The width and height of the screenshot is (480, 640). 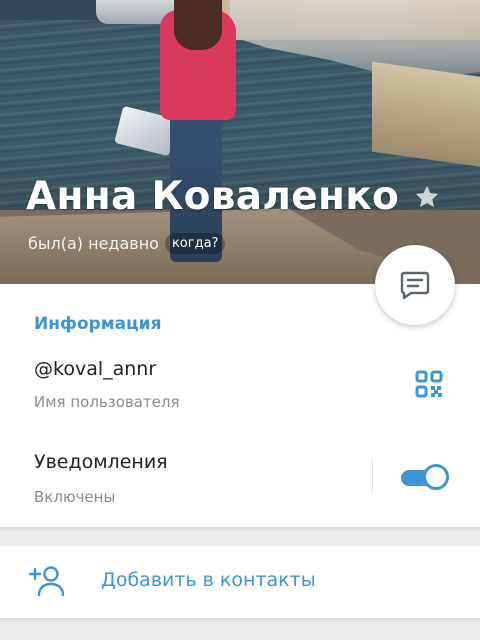 What do you see at coordinates (101, 462) in the screenshot?
I see `notifications-title: Уведомления` at bounding box center [101, 462].